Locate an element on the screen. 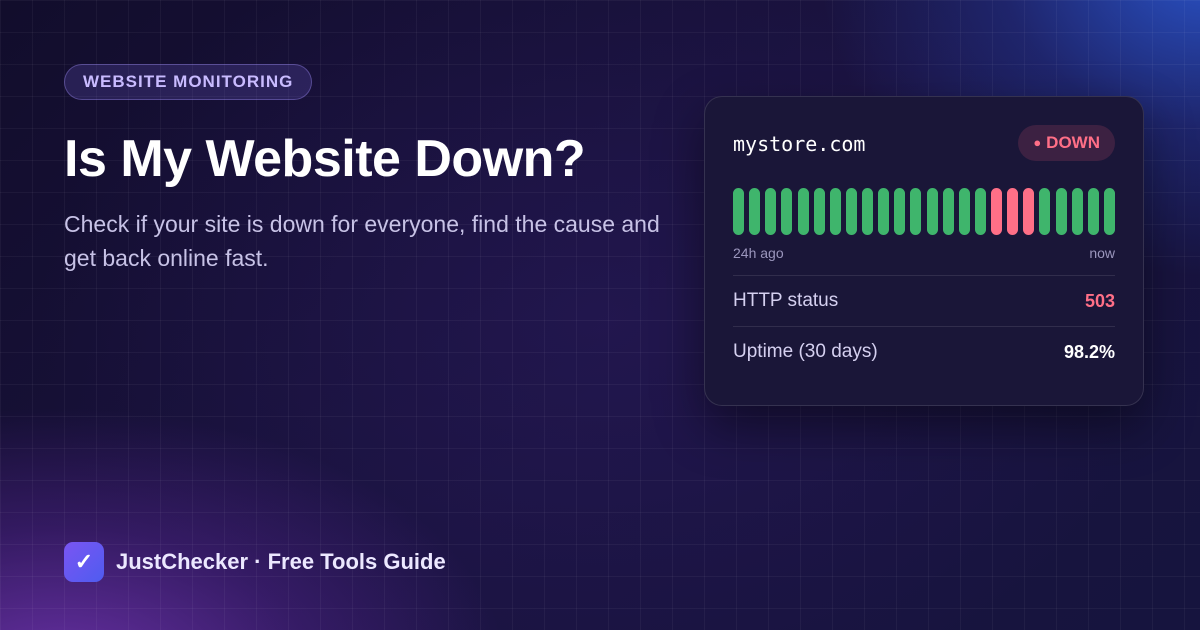 The width and height of the screenshot is (1200, 630). http-status-label: HTTP status is located at coordinates (786, 300).